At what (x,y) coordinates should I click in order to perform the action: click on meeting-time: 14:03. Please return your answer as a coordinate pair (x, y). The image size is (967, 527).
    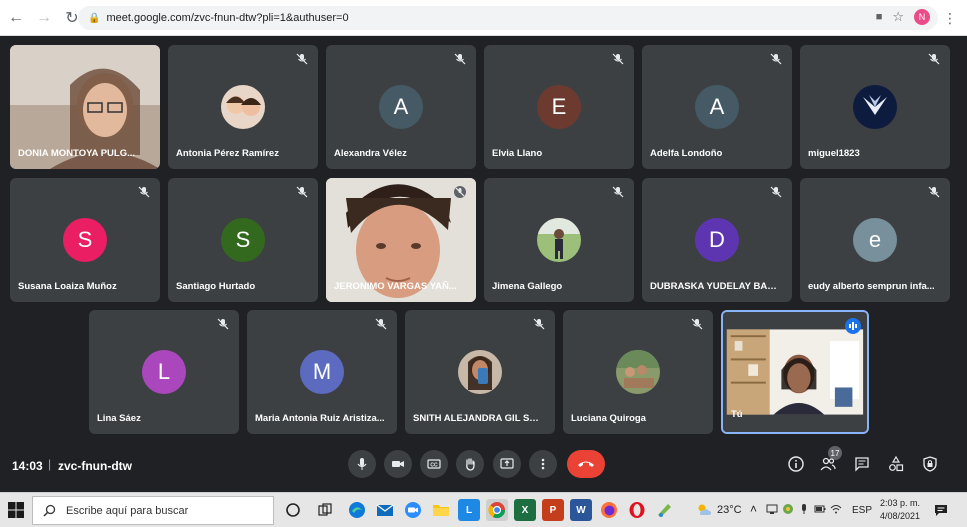
    Looking at the image, I should click on (27, 466).